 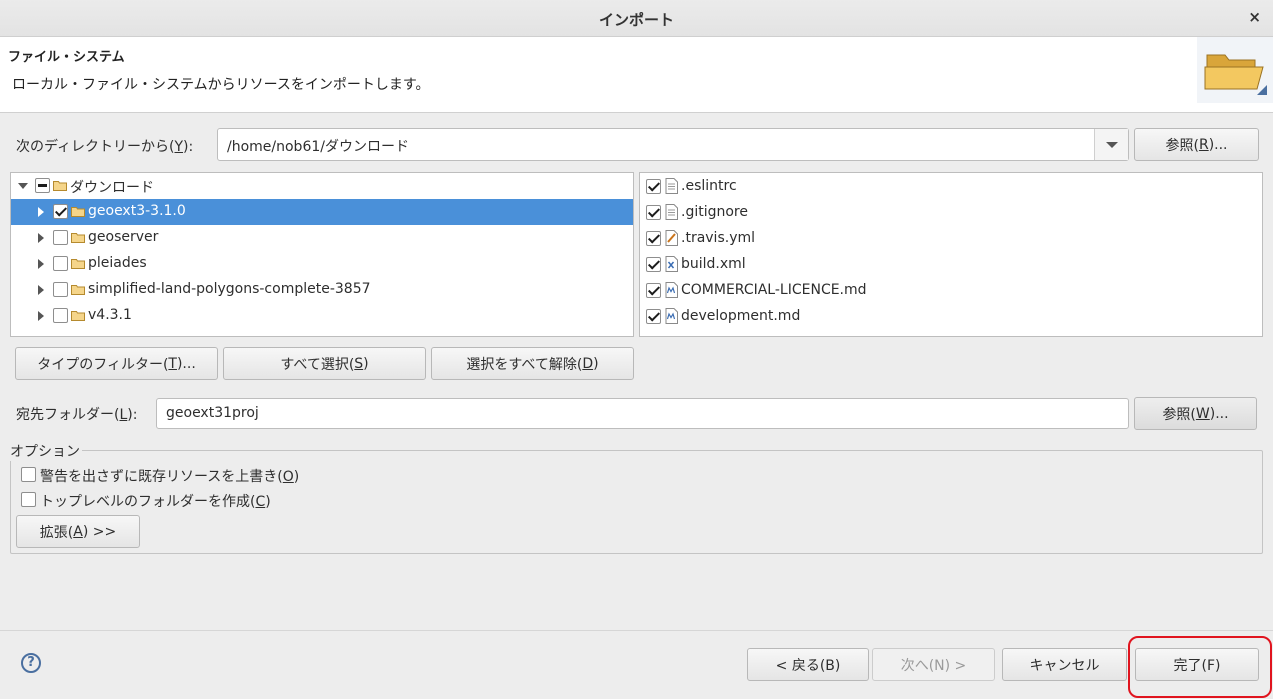 I want to click on title-bar: インポート ×, so click(x=636, y=18).